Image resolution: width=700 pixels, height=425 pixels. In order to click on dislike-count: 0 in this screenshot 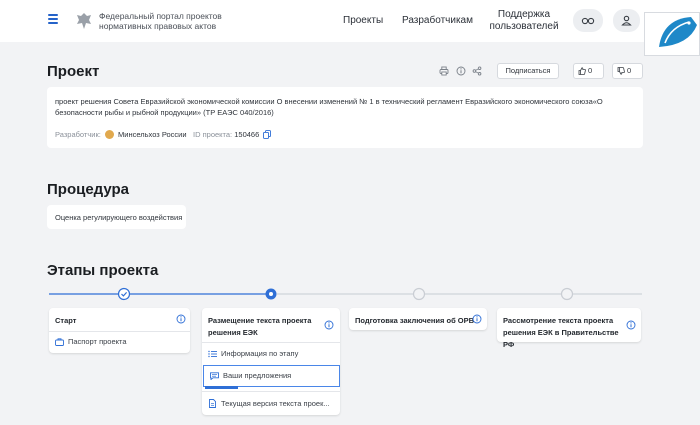, I will do `click(629, 70)`.